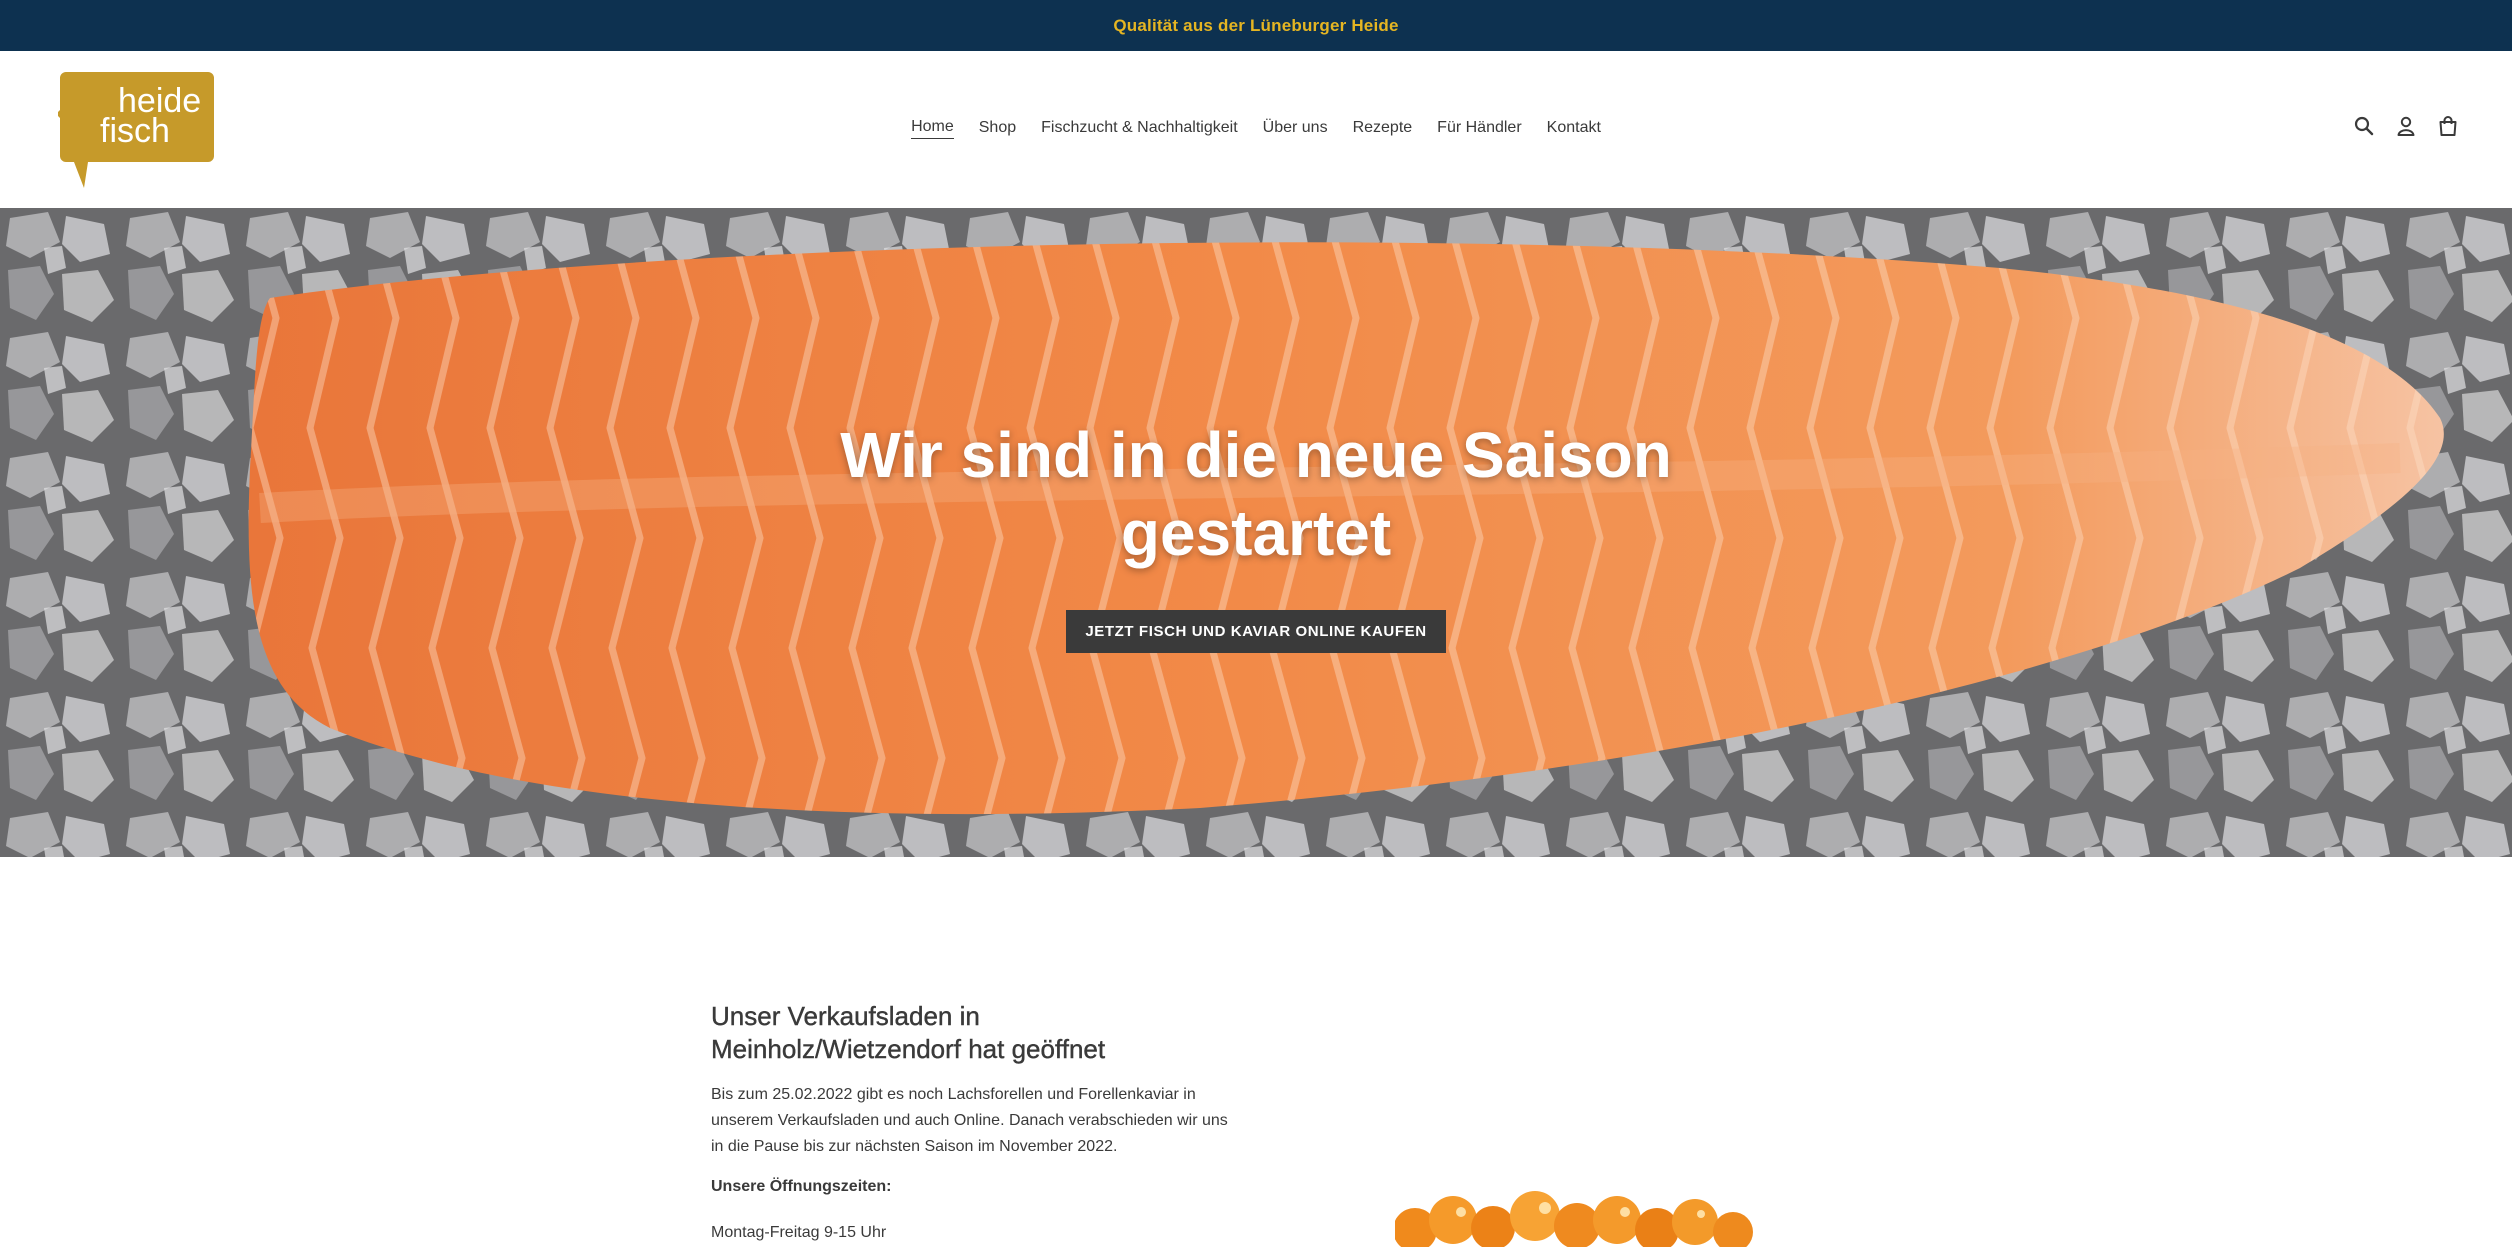 This screenshot has width=2512, height=1247. I want to click on svg-text: fisch, so click(135, 131).